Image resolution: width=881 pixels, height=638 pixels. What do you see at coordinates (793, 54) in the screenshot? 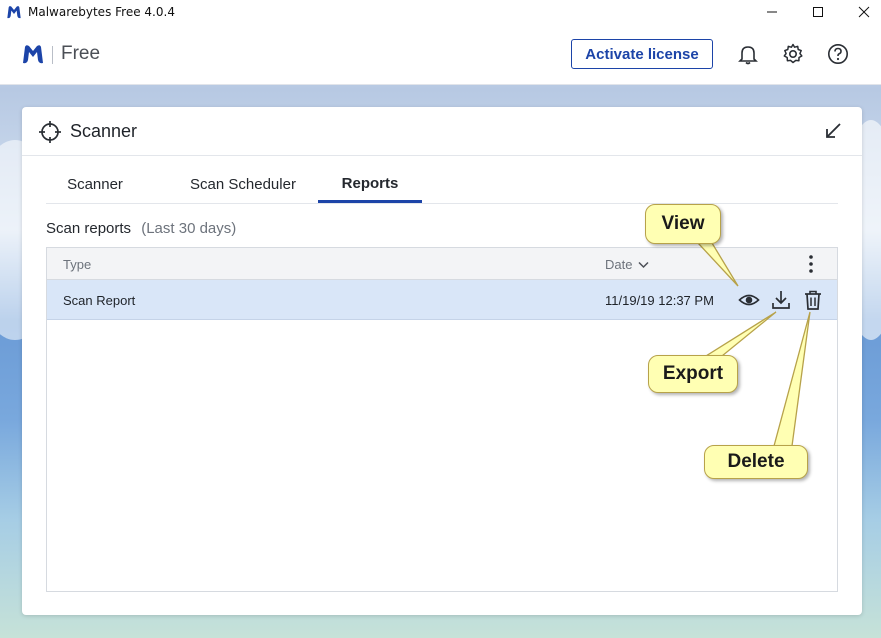
I see `gear-icon` at bounding box center [793, 54].